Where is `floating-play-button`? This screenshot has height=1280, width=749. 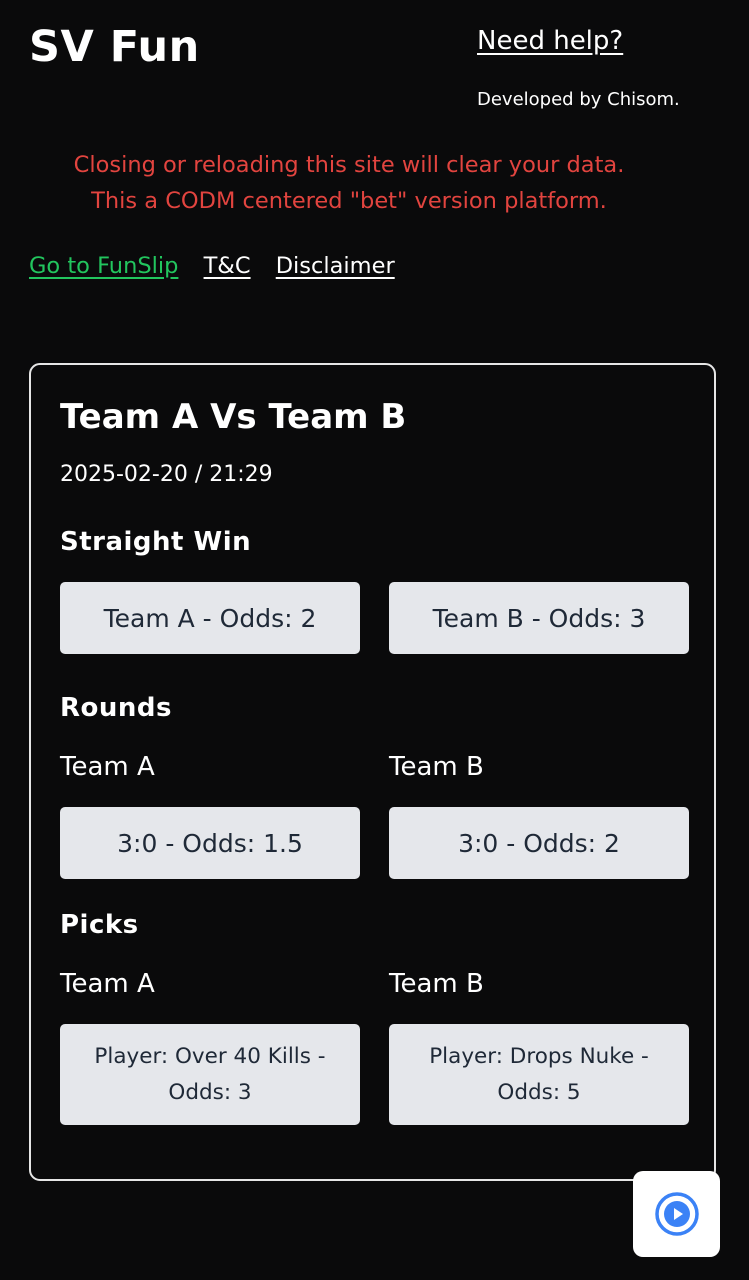
floating-play-button is located at coordinates (676, 1214).